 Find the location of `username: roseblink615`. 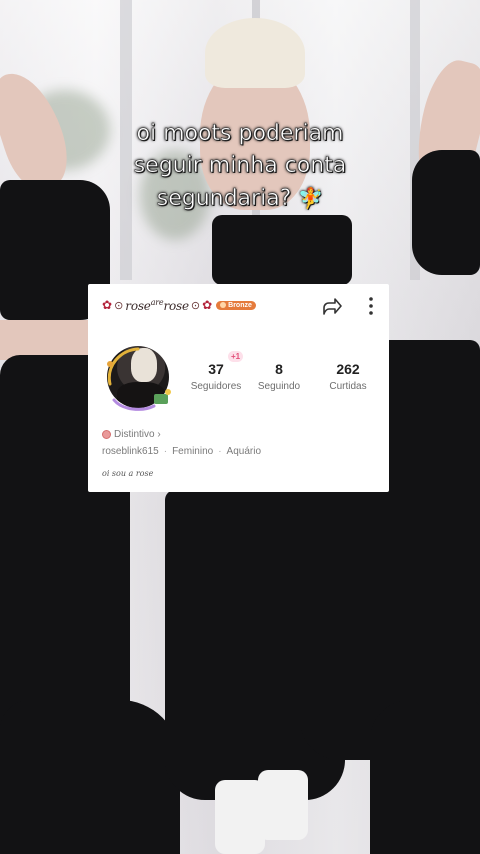

username: roseblink615 is located at coordinates (130, 451).